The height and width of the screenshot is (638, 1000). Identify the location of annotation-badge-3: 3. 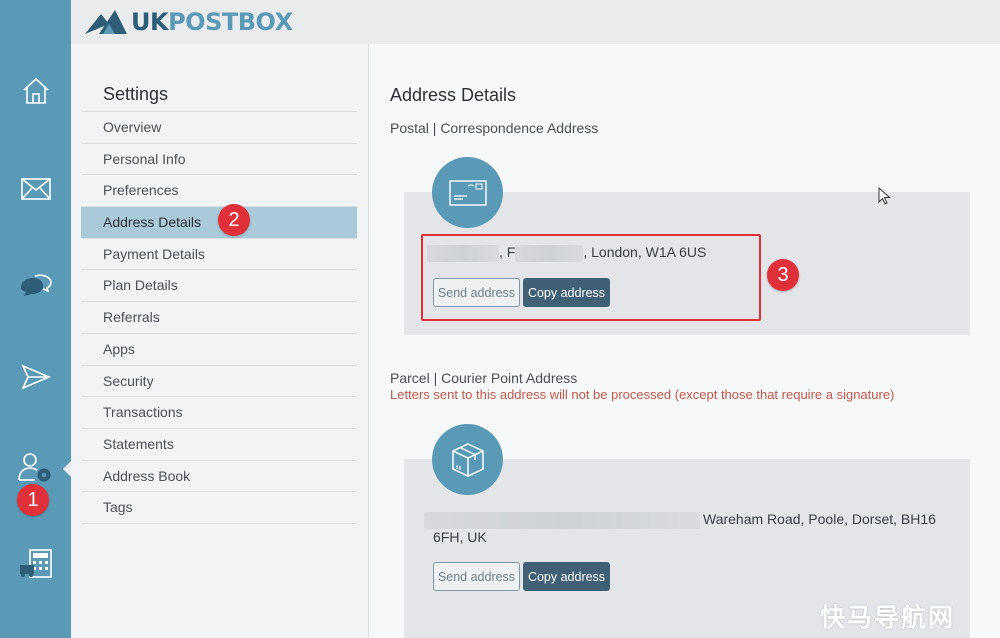
(783, 275).